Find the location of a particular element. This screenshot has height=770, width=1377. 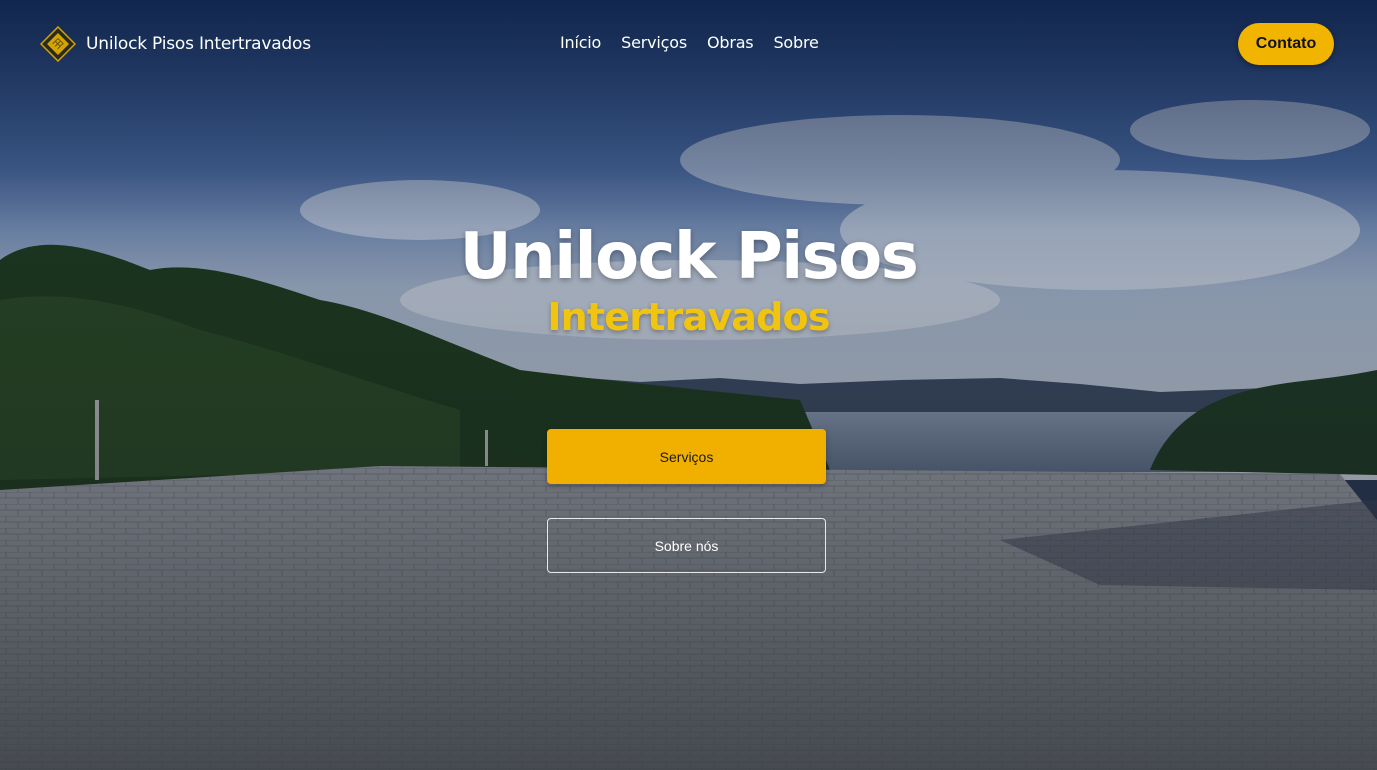

services-button: Serviços is located at coordinates (686, 456).